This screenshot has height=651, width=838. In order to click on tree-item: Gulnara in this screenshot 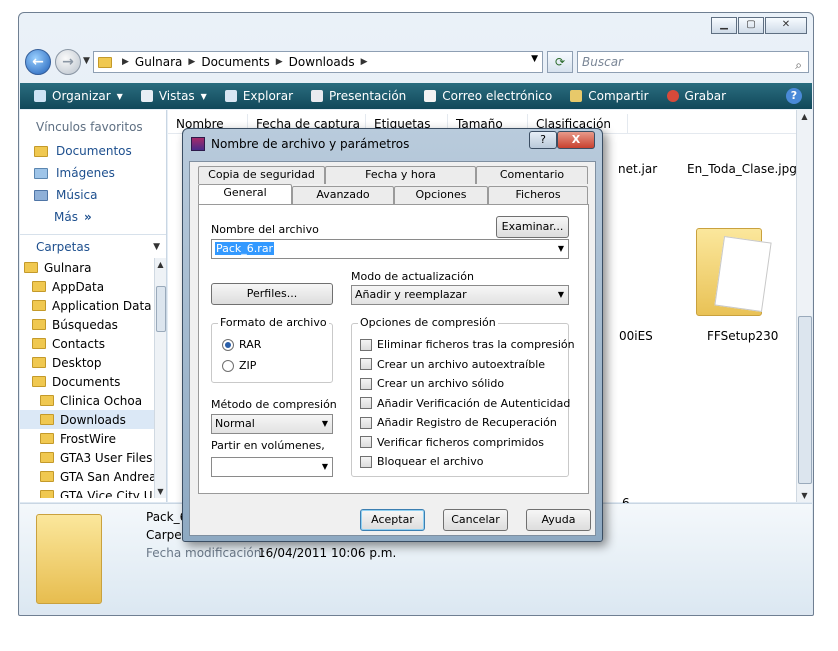, I will do `click(93, 267)`.